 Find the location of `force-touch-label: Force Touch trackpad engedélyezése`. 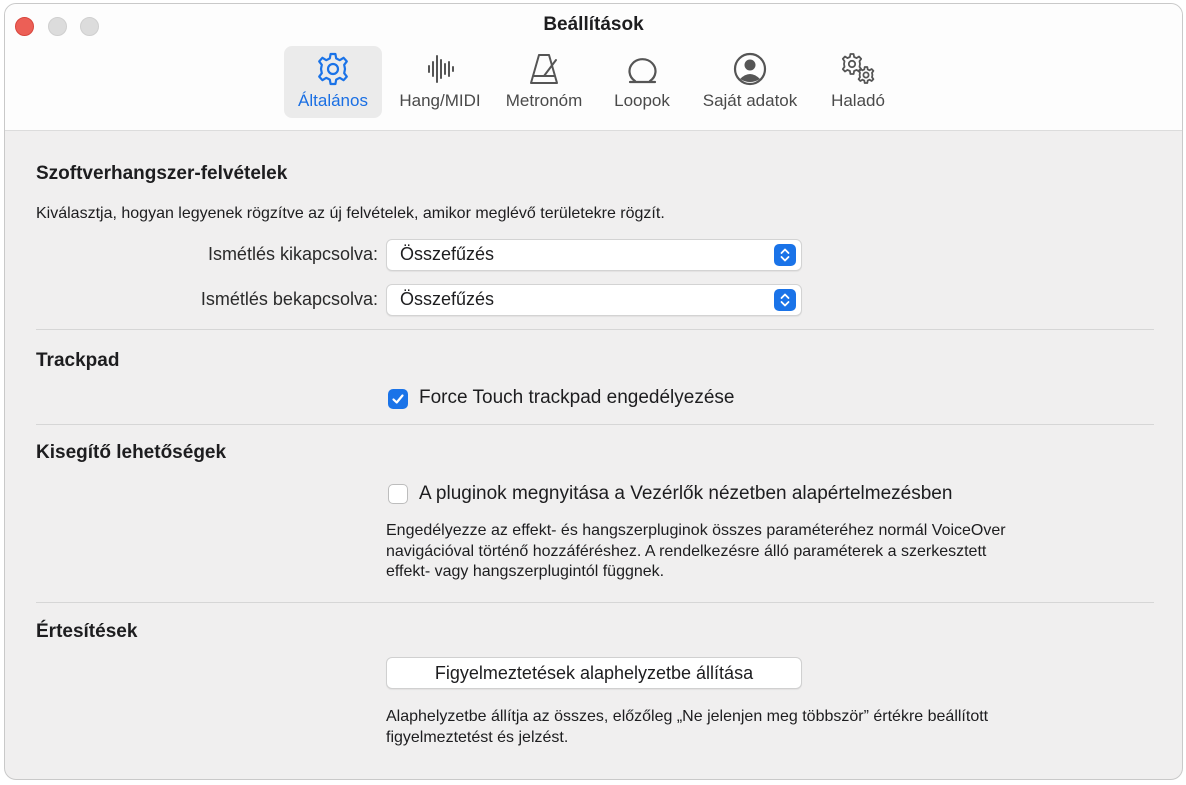

force-touch-label: Force Touch trackpad engedélyezése is located at coordinates (577, 397).